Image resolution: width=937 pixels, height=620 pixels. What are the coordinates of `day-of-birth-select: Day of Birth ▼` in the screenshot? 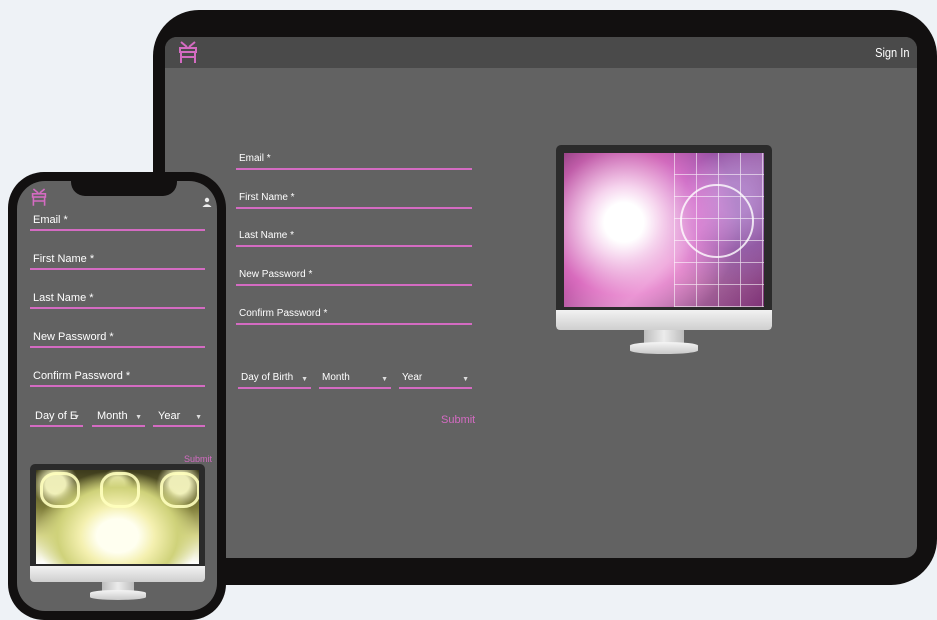 It's located at (274, 378).